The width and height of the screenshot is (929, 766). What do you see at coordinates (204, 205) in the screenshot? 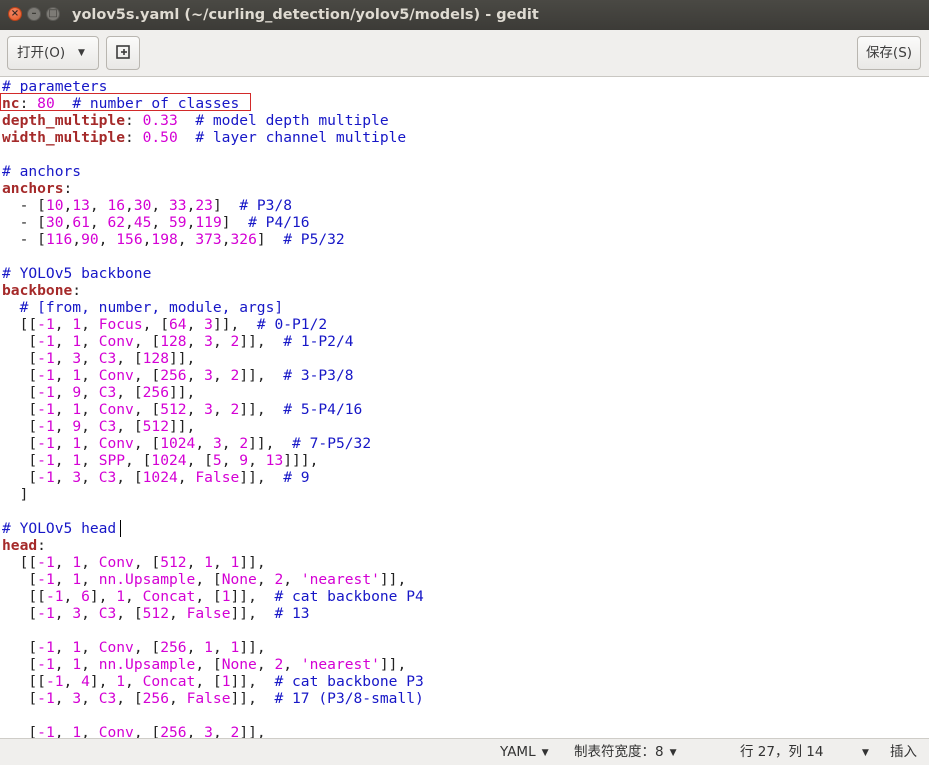
I see `code-token: 23` at bounding box center [204, 205].